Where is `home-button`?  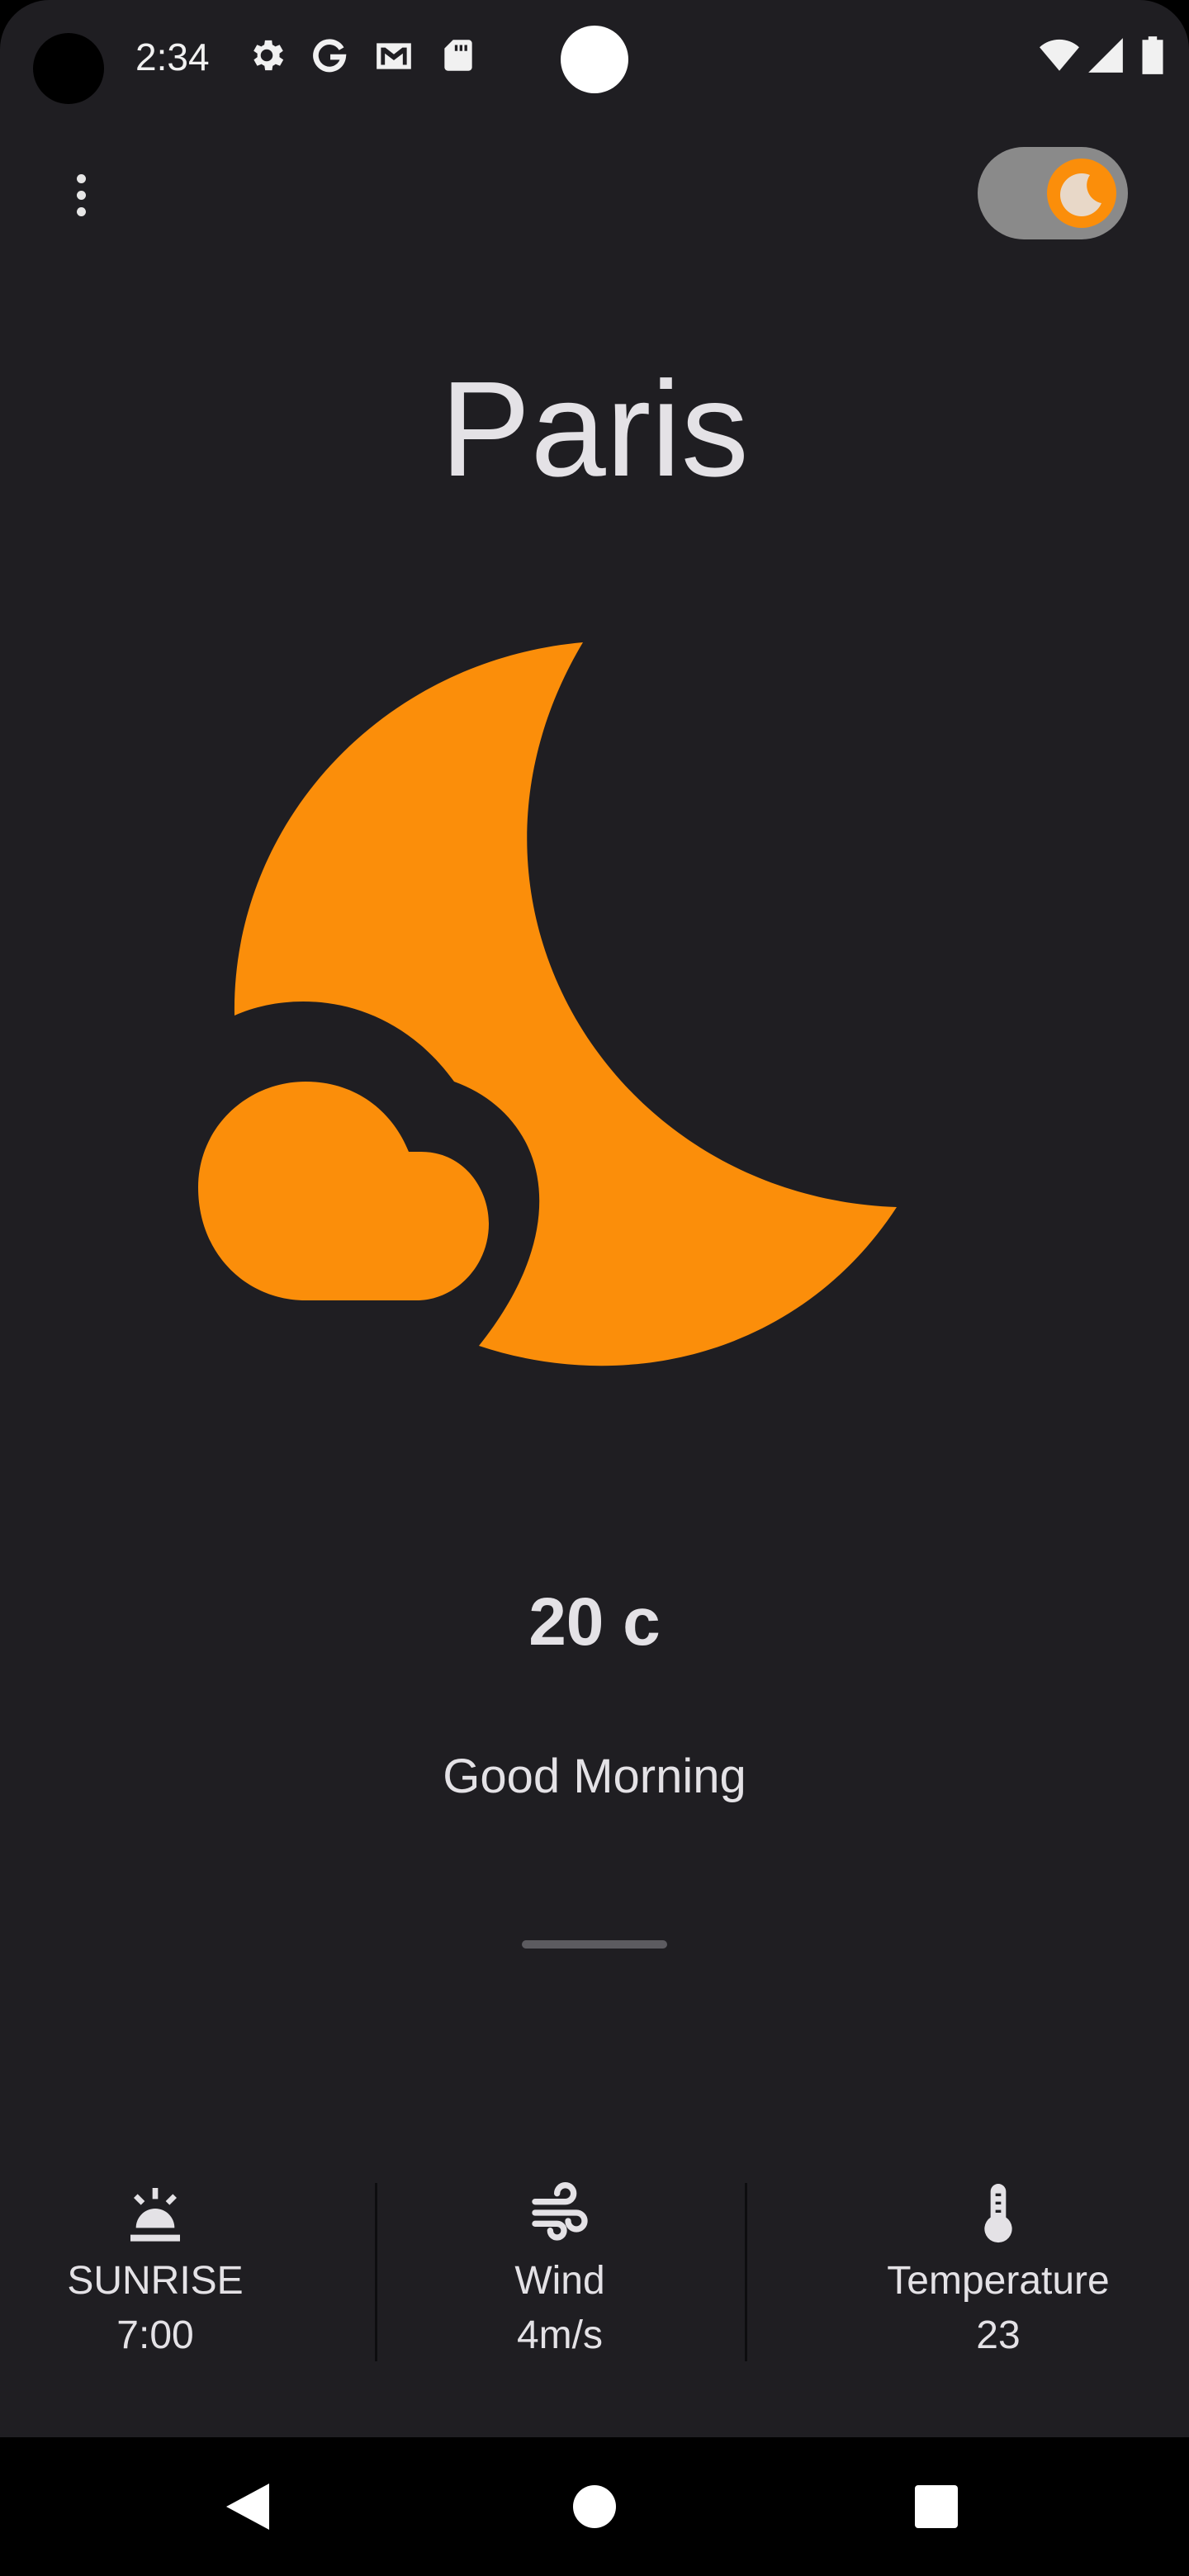
home-button is located at coordinates (594, 2506).